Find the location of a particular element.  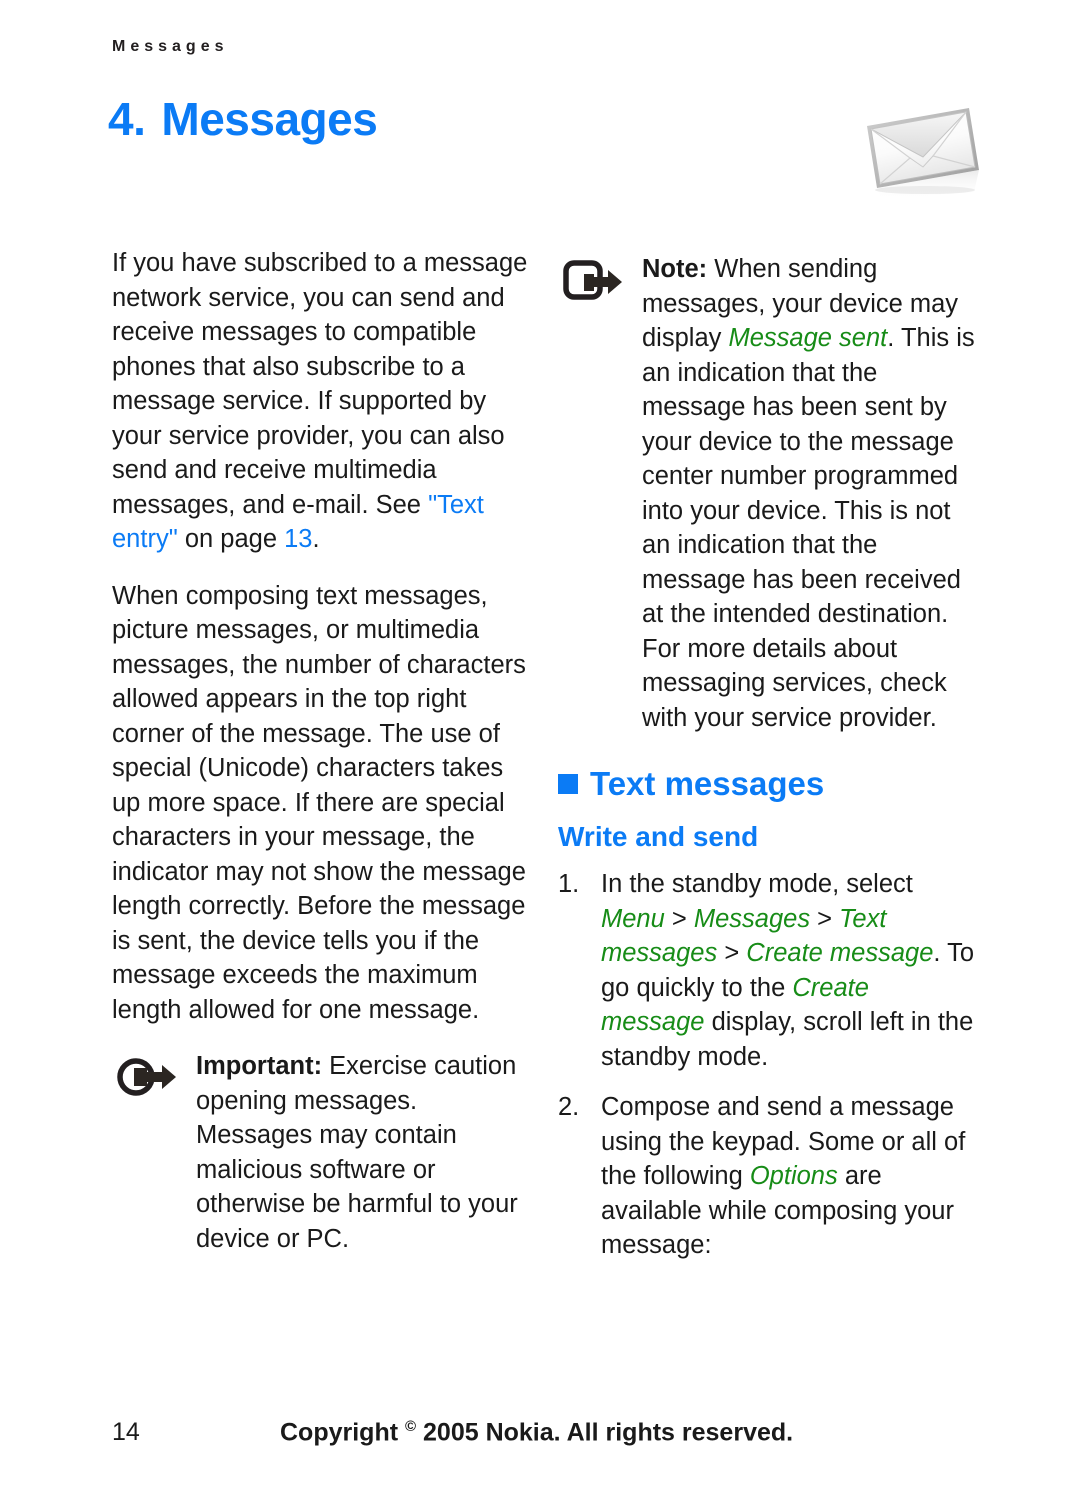

copyright-symbol: © is located at coordinates (411, 1426).